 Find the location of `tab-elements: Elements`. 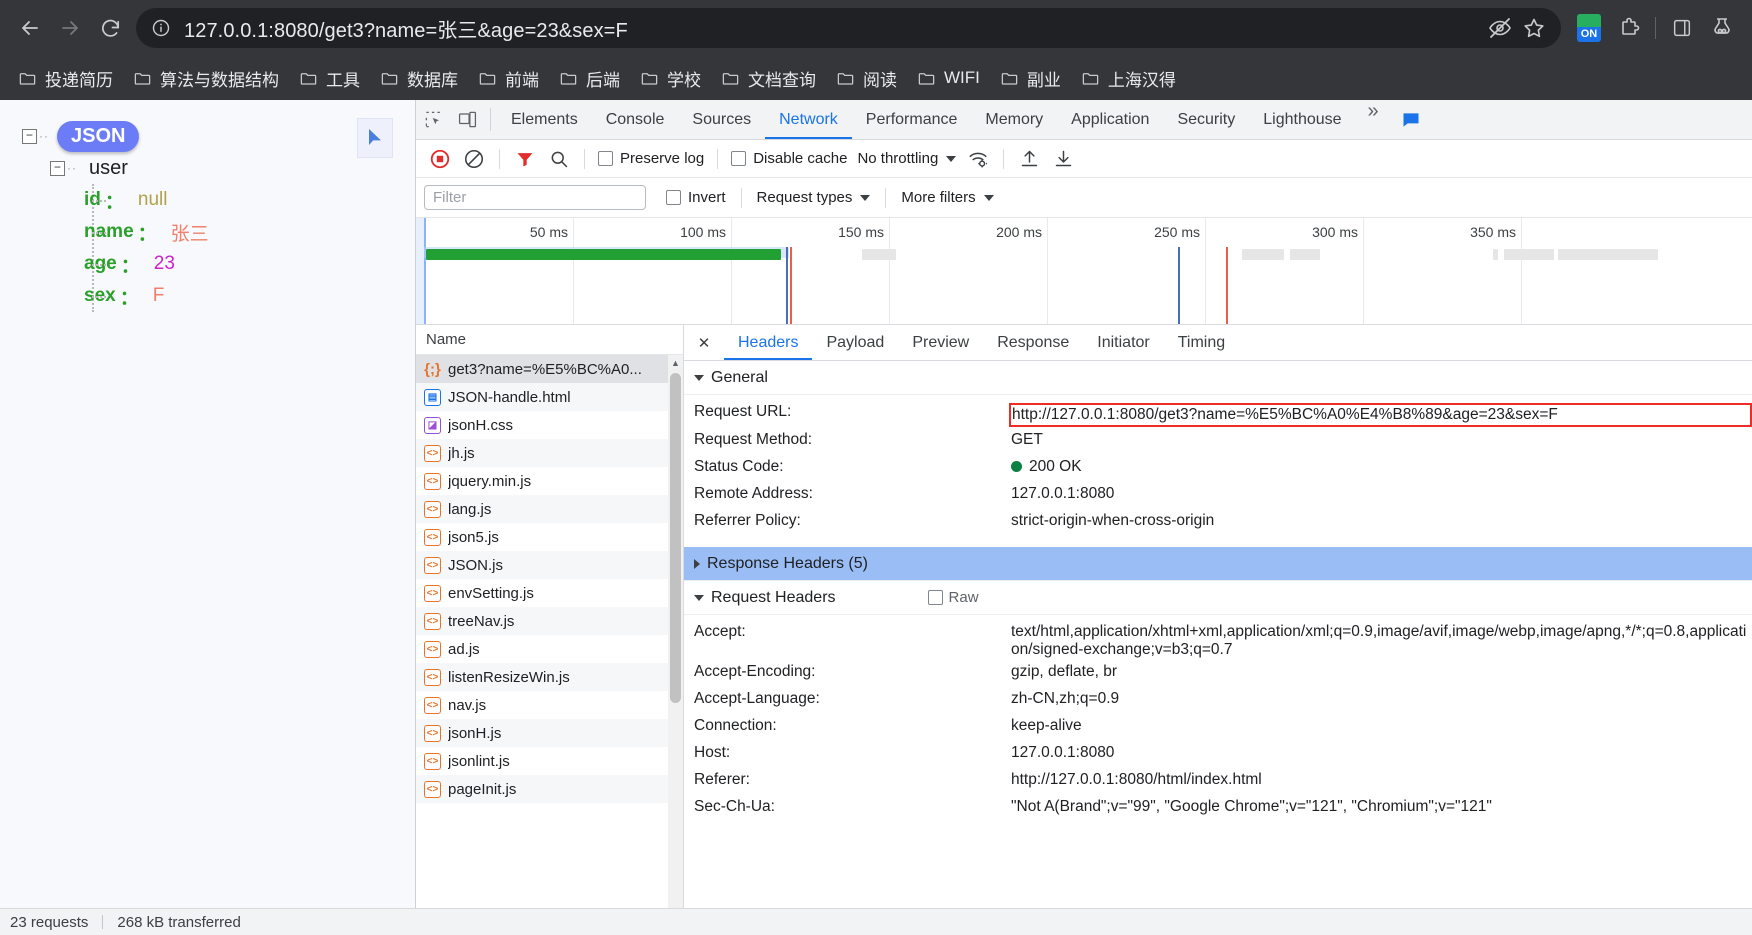

tab-elements: Elements is located at coordinates (544, 119).